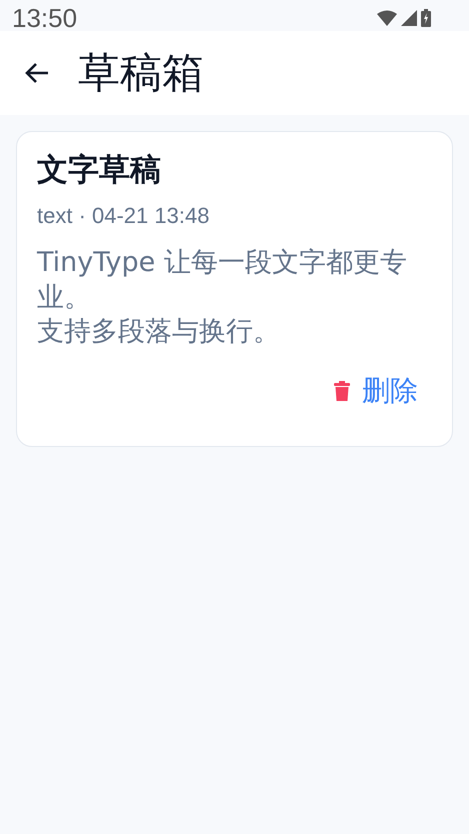 The image size is (469, 834). Describe the element at coordinates (45, 18) in the screenshot. I see `status-time: 13:50` at that location.